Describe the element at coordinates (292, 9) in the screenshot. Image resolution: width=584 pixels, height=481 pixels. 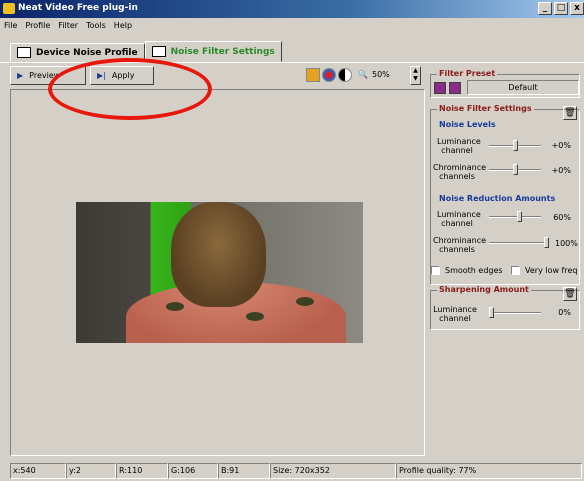
I see `title-bar: Neat Video Free plug-in _ □ x` at that location.